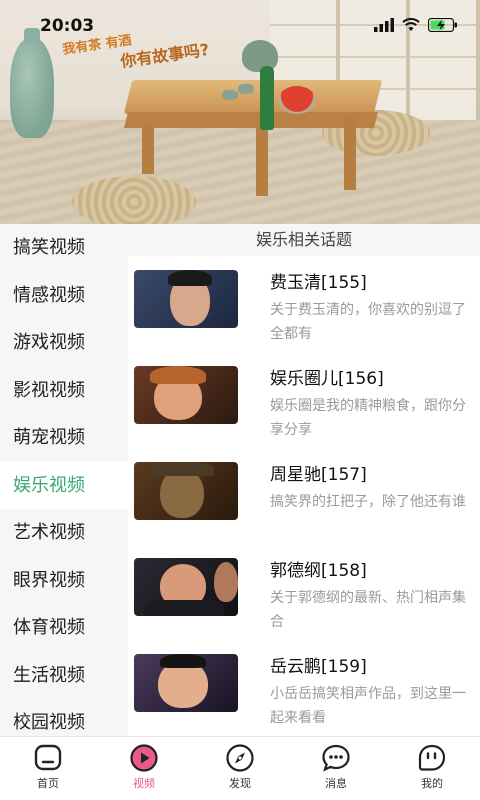 The height and width of the screenshot is (800, 480). Describe the element at coordinates (240, 25) in the screenshot. I see `status-bar: 20:03` at that location.